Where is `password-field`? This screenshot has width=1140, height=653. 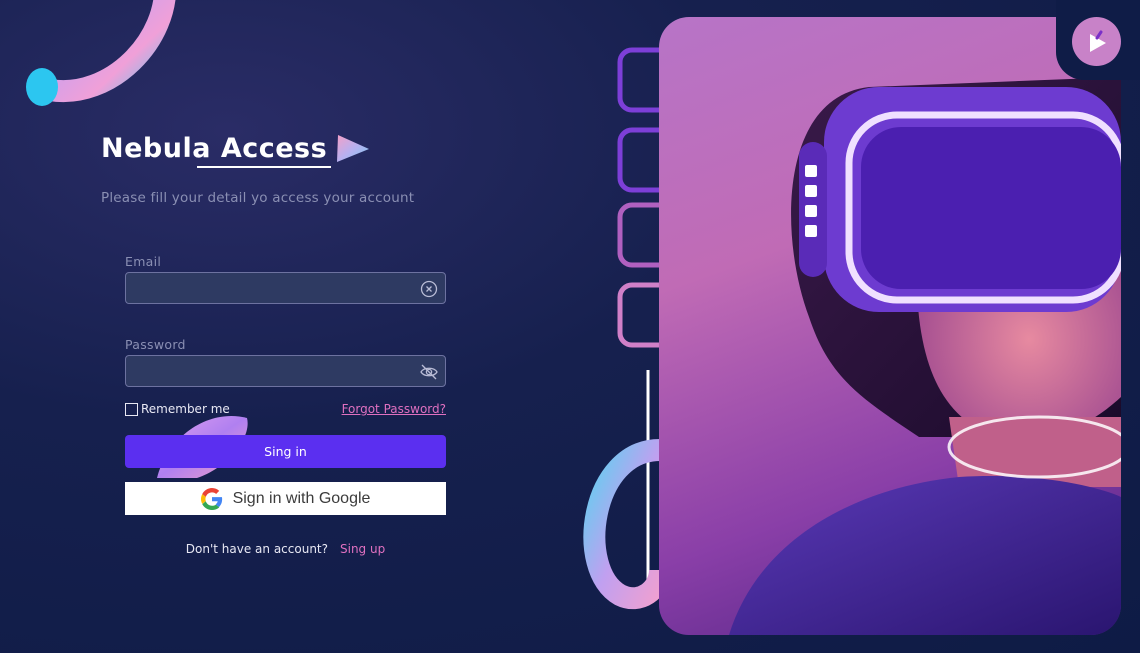
password-field is located at coordinates (285, 371).